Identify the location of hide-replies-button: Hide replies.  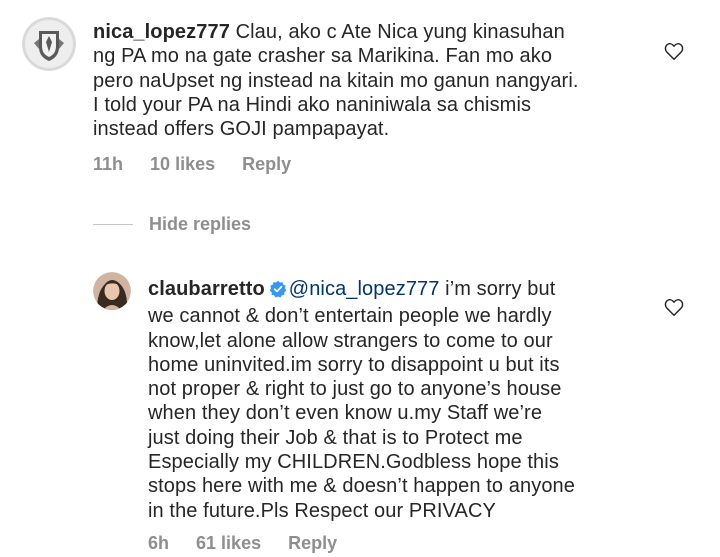
(172, 224).